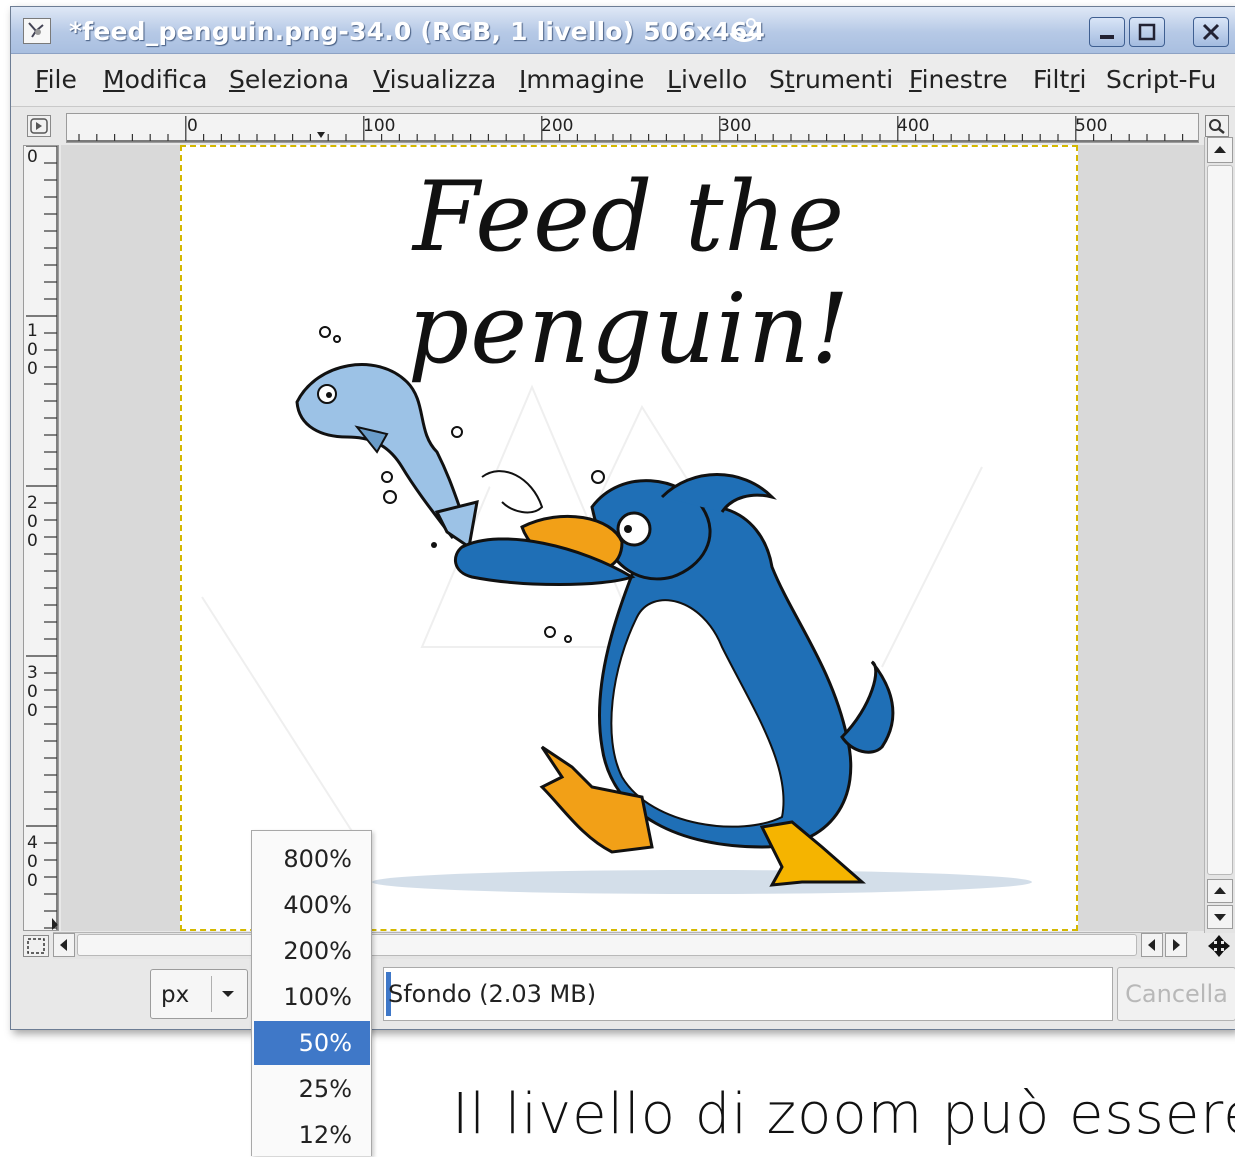 The image size is (1235, 1157). What do you see at coordinates (632, 128) in the screenshot?
I see `horizontal-ruler: 0 100 200 300 400 500` at bounding box center [632, 128].